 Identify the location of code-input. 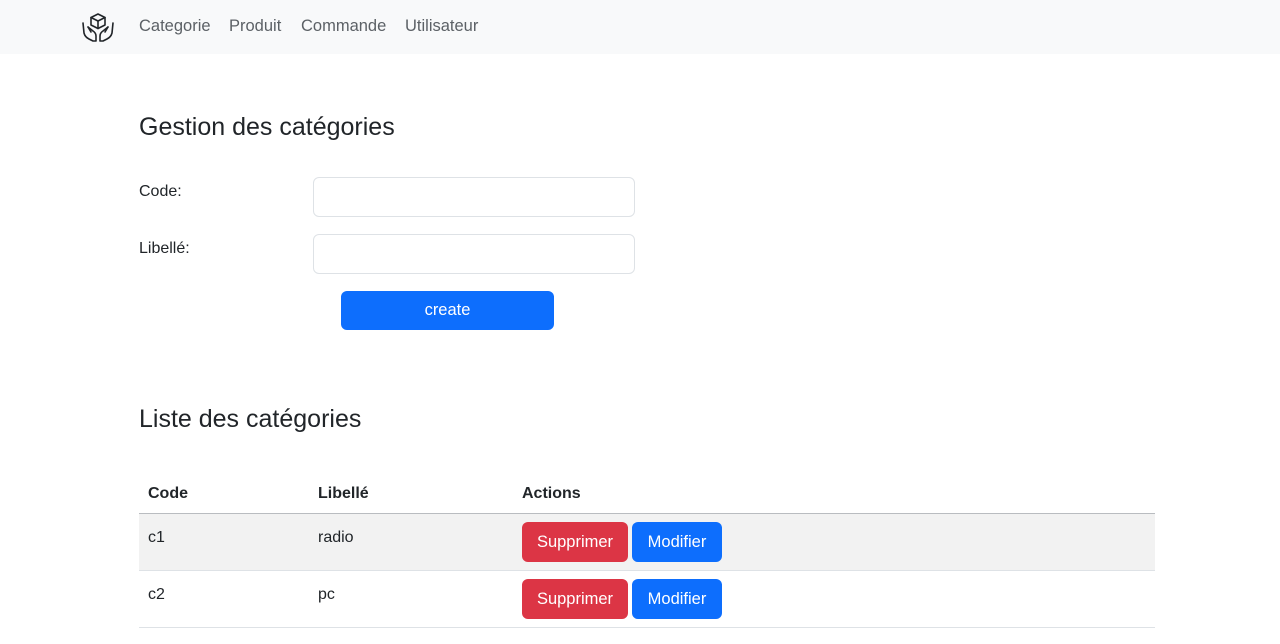
(474, 197).